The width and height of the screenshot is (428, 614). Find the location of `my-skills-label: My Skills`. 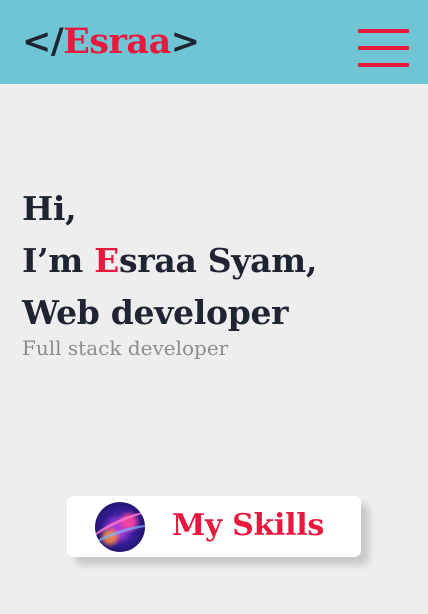

my-skills-label: My Skills is located at coordinates (248, 525).